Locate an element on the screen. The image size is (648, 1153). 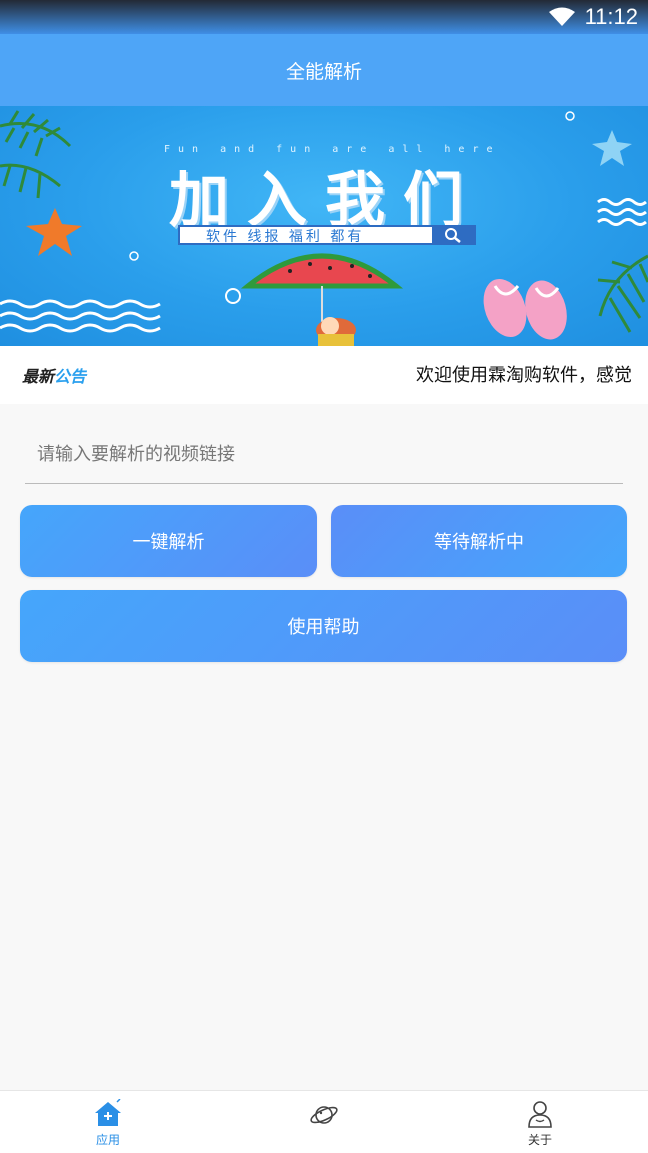
banner-search-box: 软件 线报 福利 都有 is located at coordinates (327, 235).